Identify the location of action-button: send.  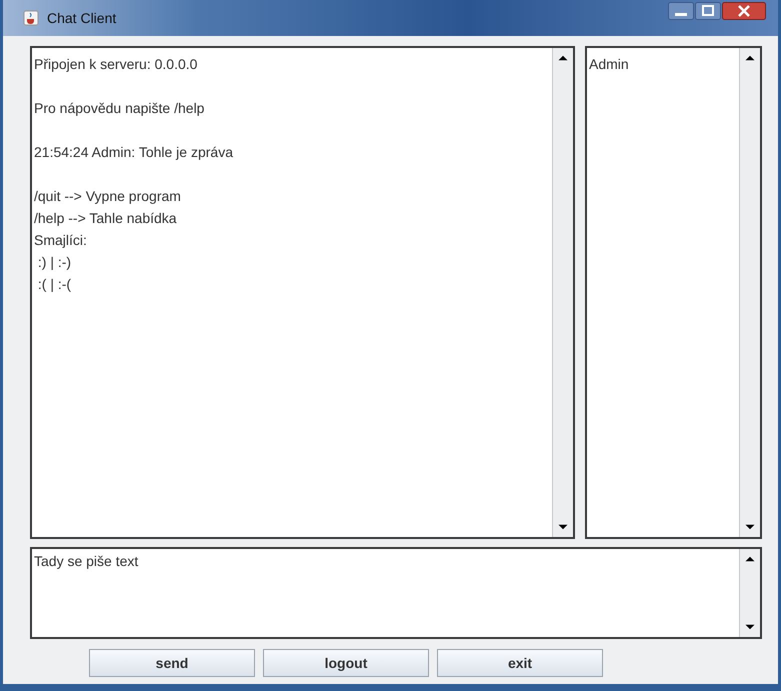
(172, 663).